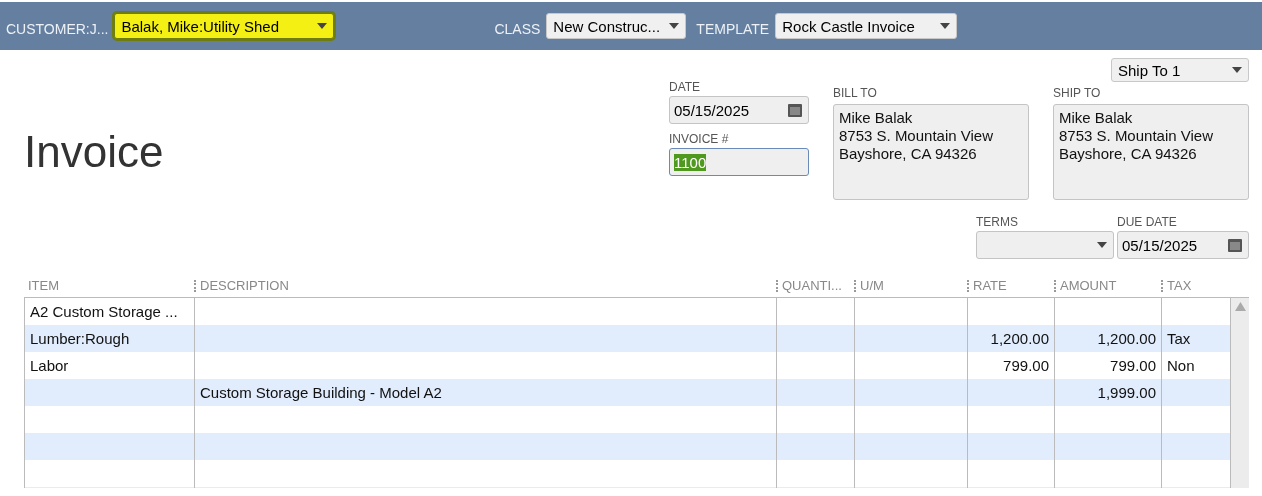 The height and width of the screenshot is (496, 1262). What do you see at coordinates (997, 222) in the screenshot?
I see `field-label: TERMS` at bounding box center [997, 222].